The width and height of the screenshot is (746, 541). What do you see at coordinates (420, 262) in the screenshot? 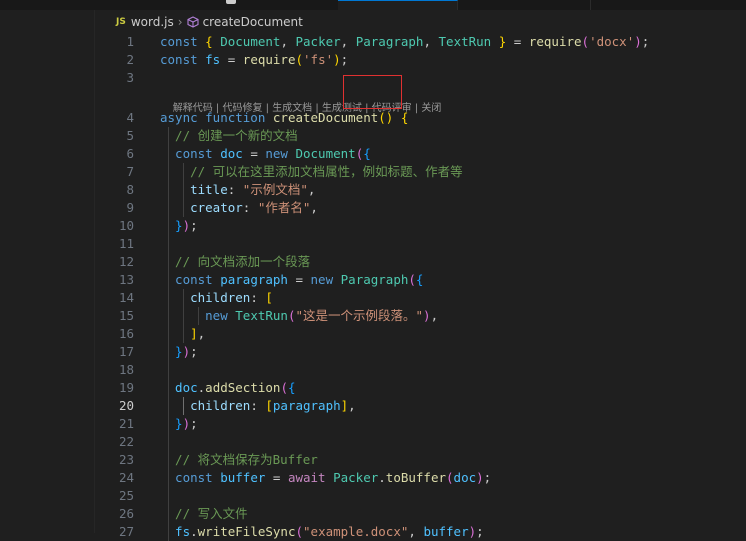
I see `code-line: 12 // 向文档添加一个段落` at bounding box center [420, 262].